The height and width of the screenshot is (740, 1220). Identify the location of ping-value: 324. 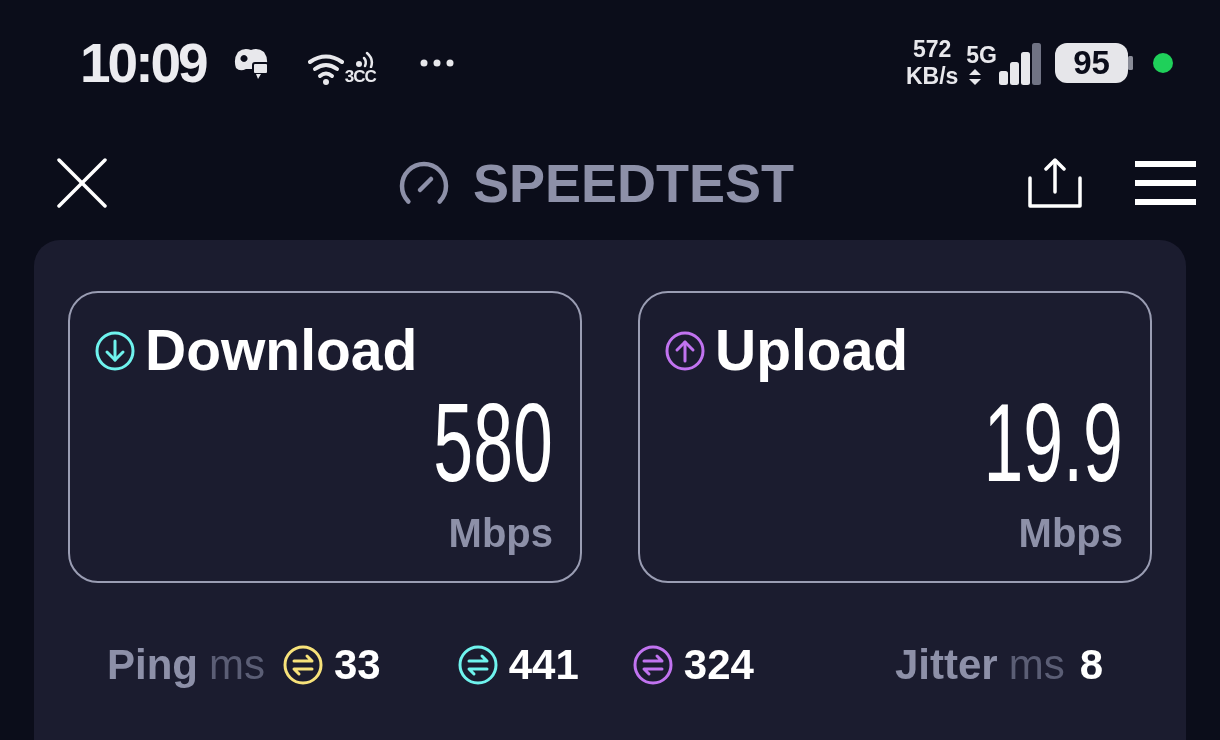
(718, 665).